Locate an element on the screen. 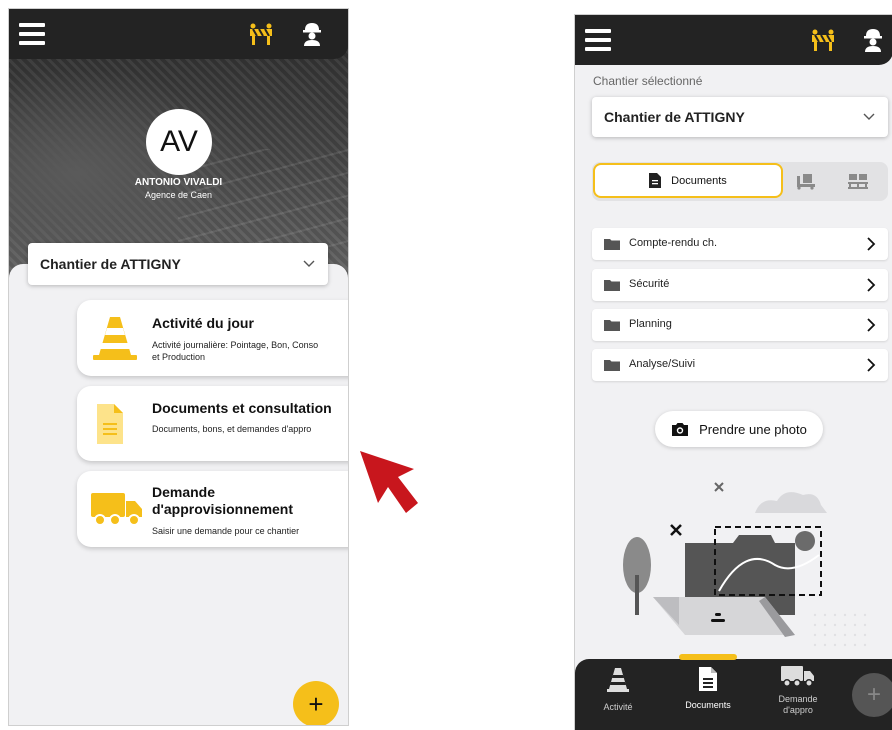 The width and height of the screenshot is (892, 730). pointer-arrow is located at coordinates (389, 482).